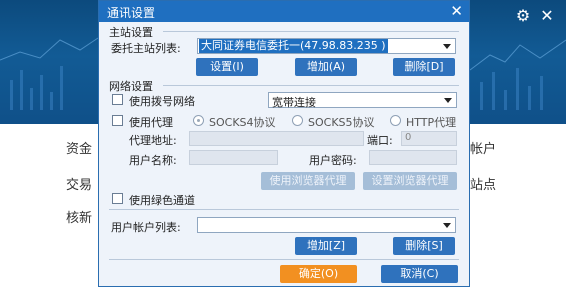 The image size is (566, 287). What do you see at coordinates (341, 122) in the screenshot?
I see `socks5-label: SOCKS5协议` at bounding box center [341, 122].